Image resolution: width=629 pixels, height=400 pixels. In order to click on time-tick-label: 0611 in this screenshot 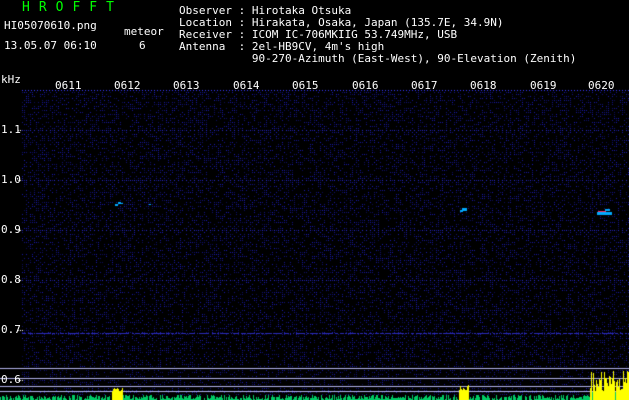, I will do `click(68, 85)`.